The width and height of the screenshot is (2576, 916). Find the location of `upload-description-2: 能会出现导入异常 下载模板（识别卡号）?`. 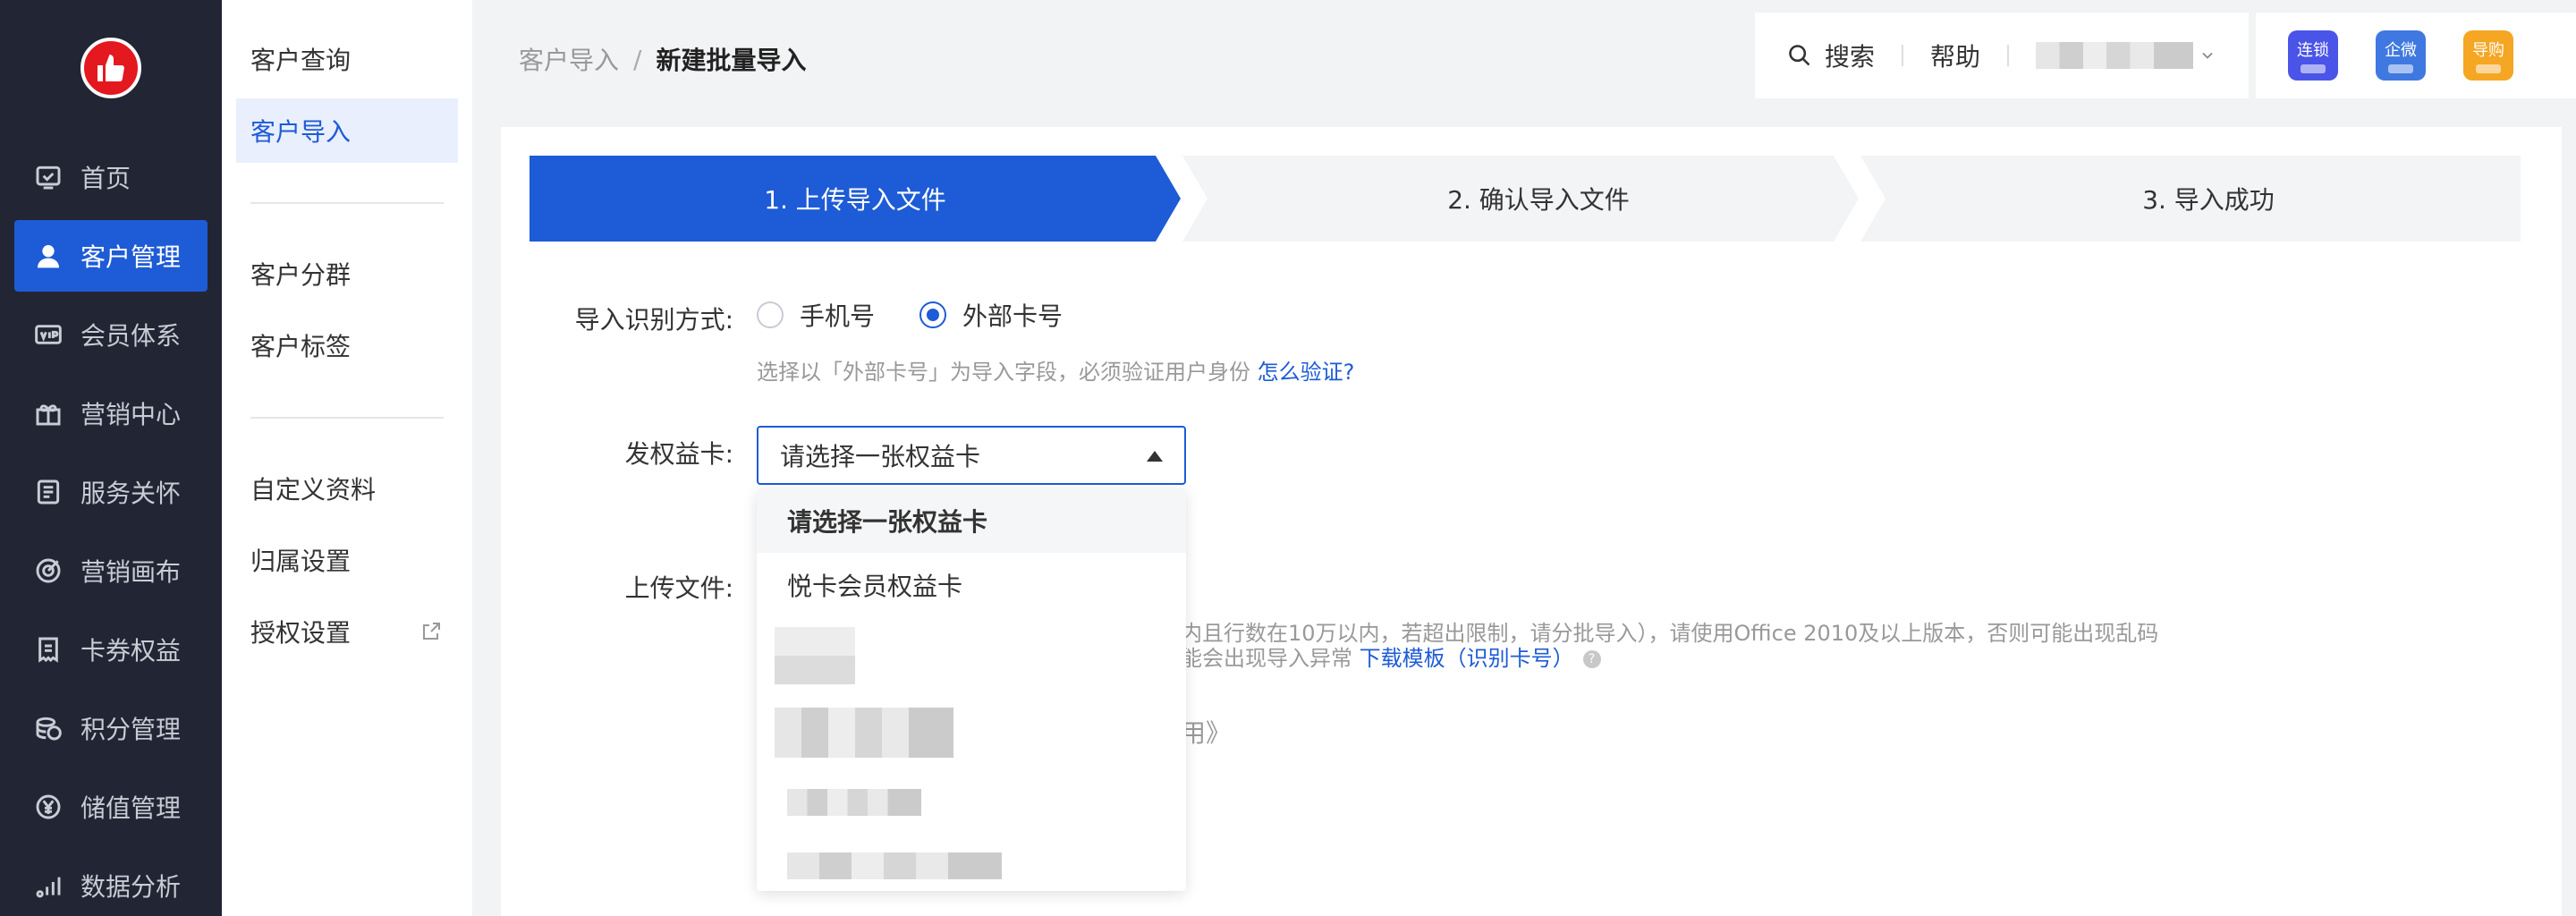

upload-description-2: 能会出现导入异常 下载模板（识别卡号）? is located at coordinates (1391, 656).